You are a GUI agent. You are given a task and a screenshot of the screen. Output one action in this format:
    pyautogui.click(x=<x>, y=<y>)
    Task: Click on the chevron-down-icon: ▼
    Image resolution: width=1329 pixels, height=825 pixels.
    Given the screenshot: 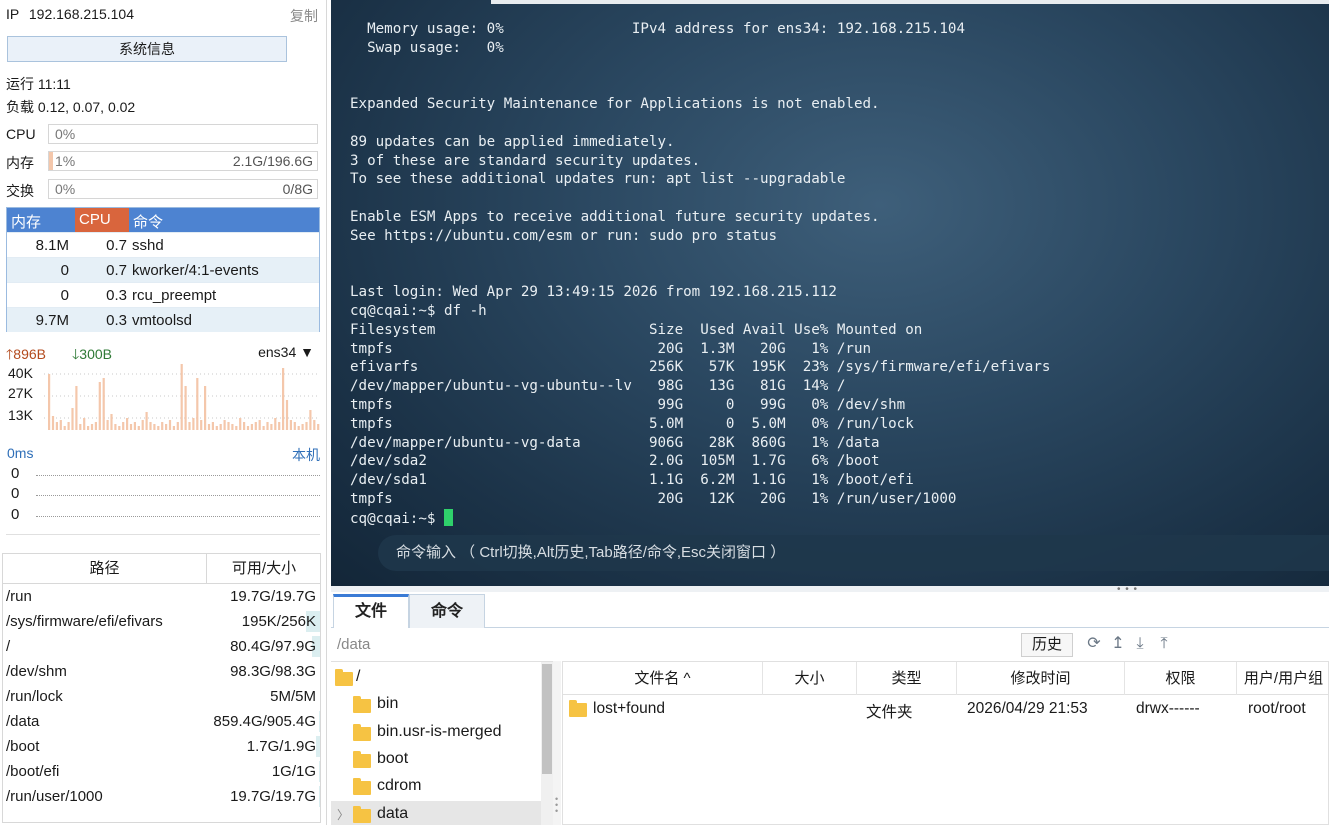 What is the action you would take?
    pyautogui.click(x=307, y=352)
    